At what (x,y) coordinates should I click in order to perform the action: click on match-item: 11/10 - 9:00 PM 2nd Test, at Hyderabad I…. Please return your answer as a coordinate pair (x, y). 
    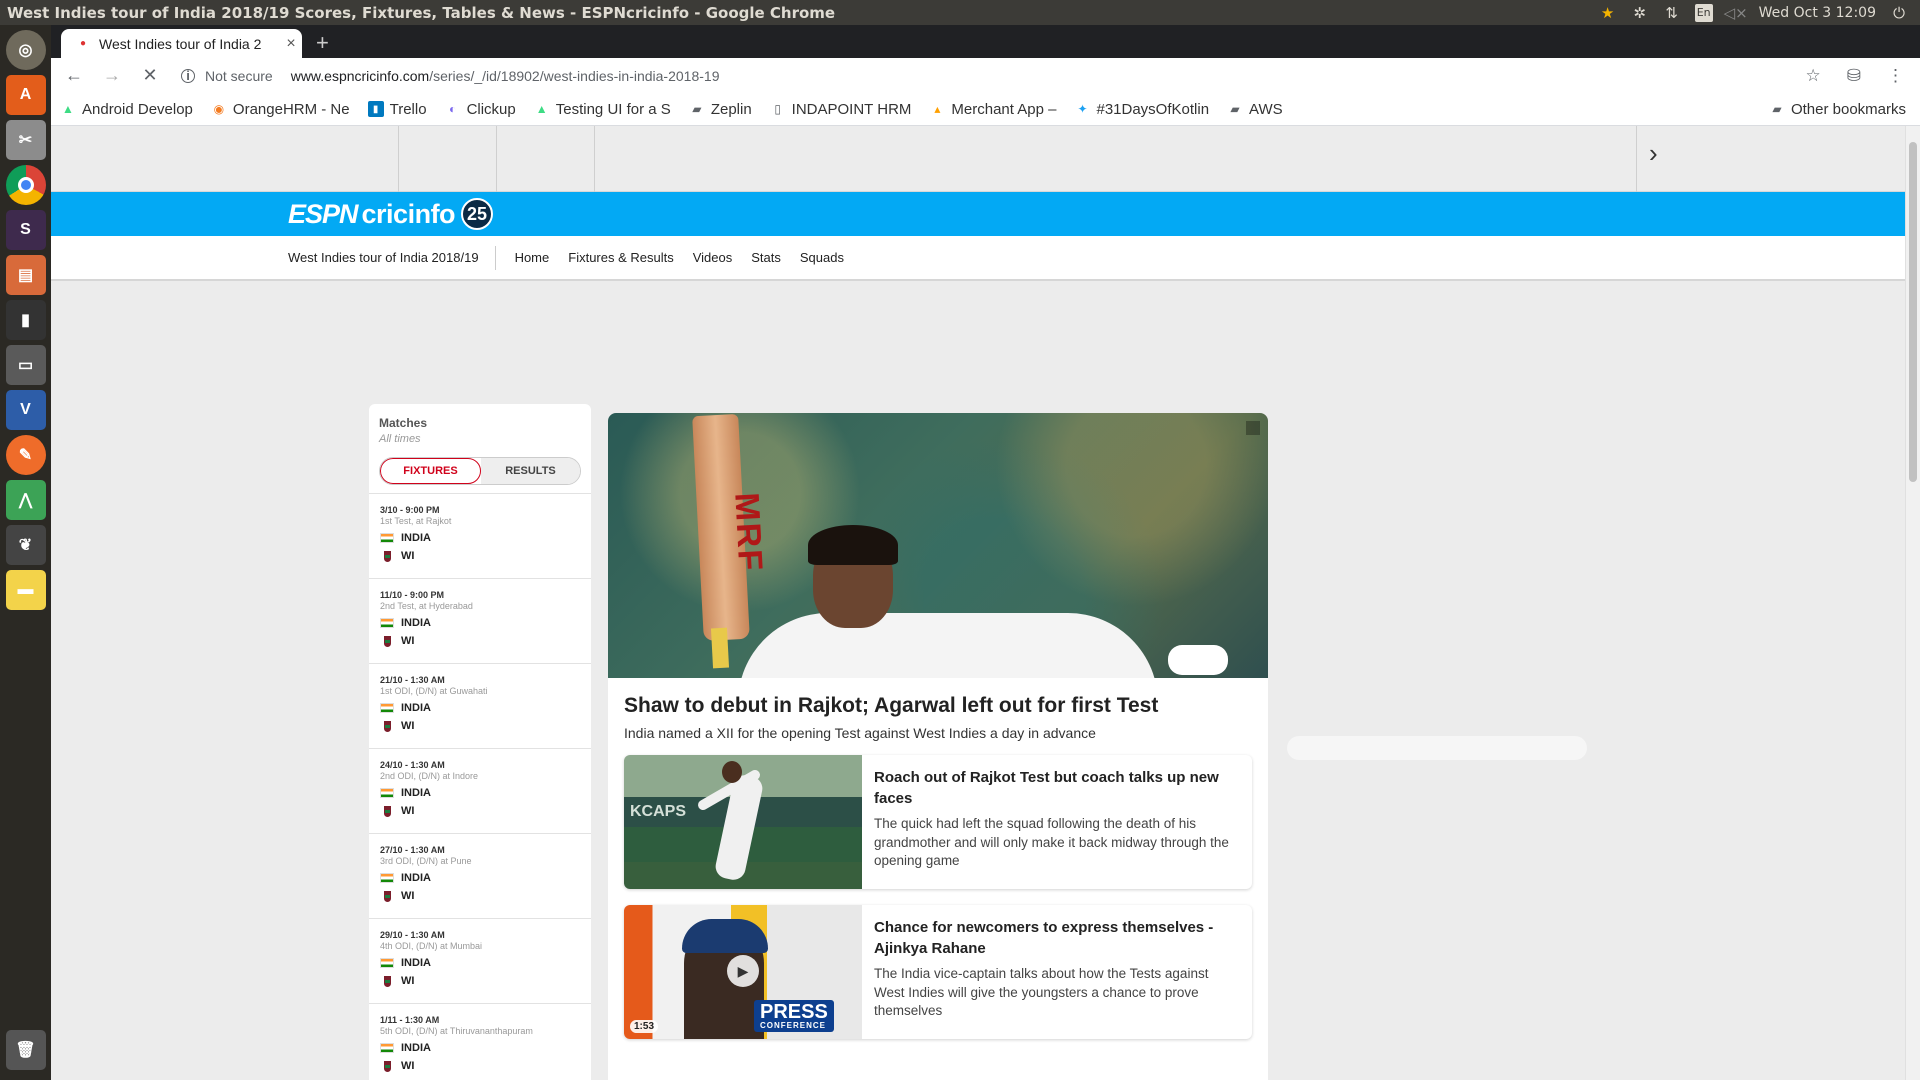
    Looking at the image, I should click on (480, 620).